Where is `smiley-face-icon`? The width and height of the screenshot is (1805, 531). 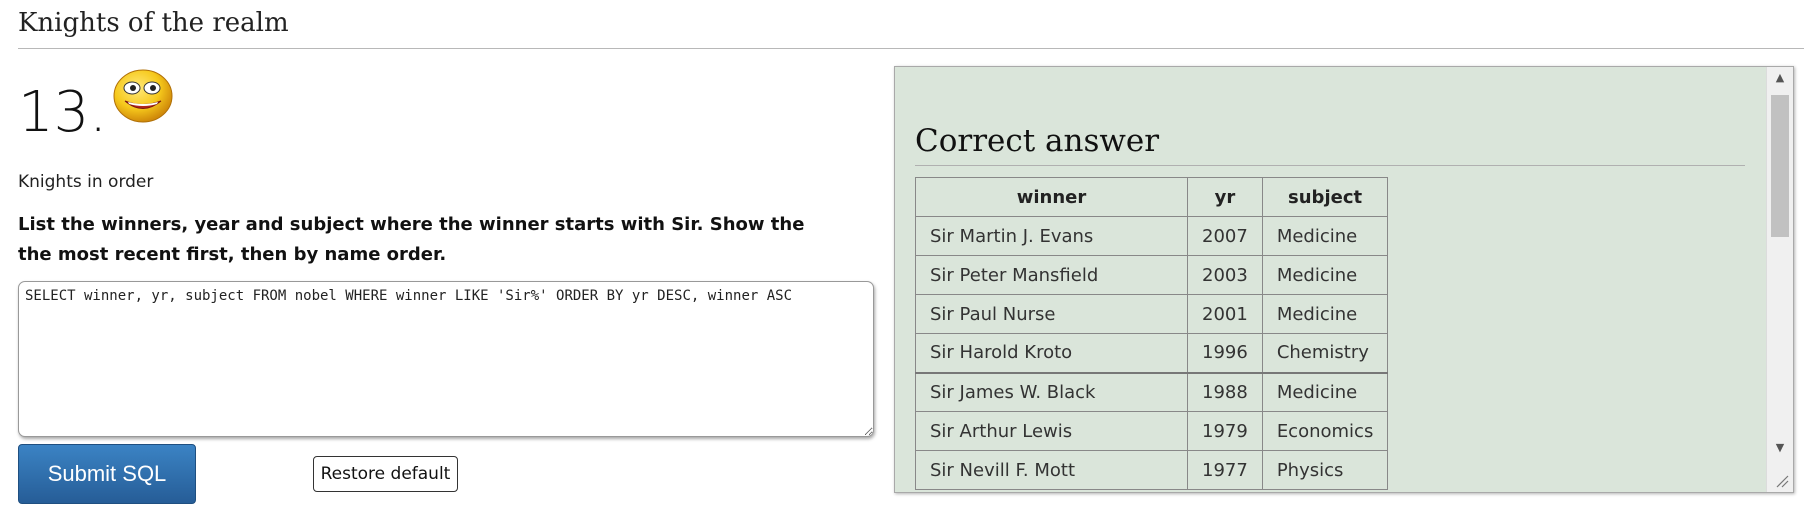 smiley-face-icon is located at coordinates (143, 96).